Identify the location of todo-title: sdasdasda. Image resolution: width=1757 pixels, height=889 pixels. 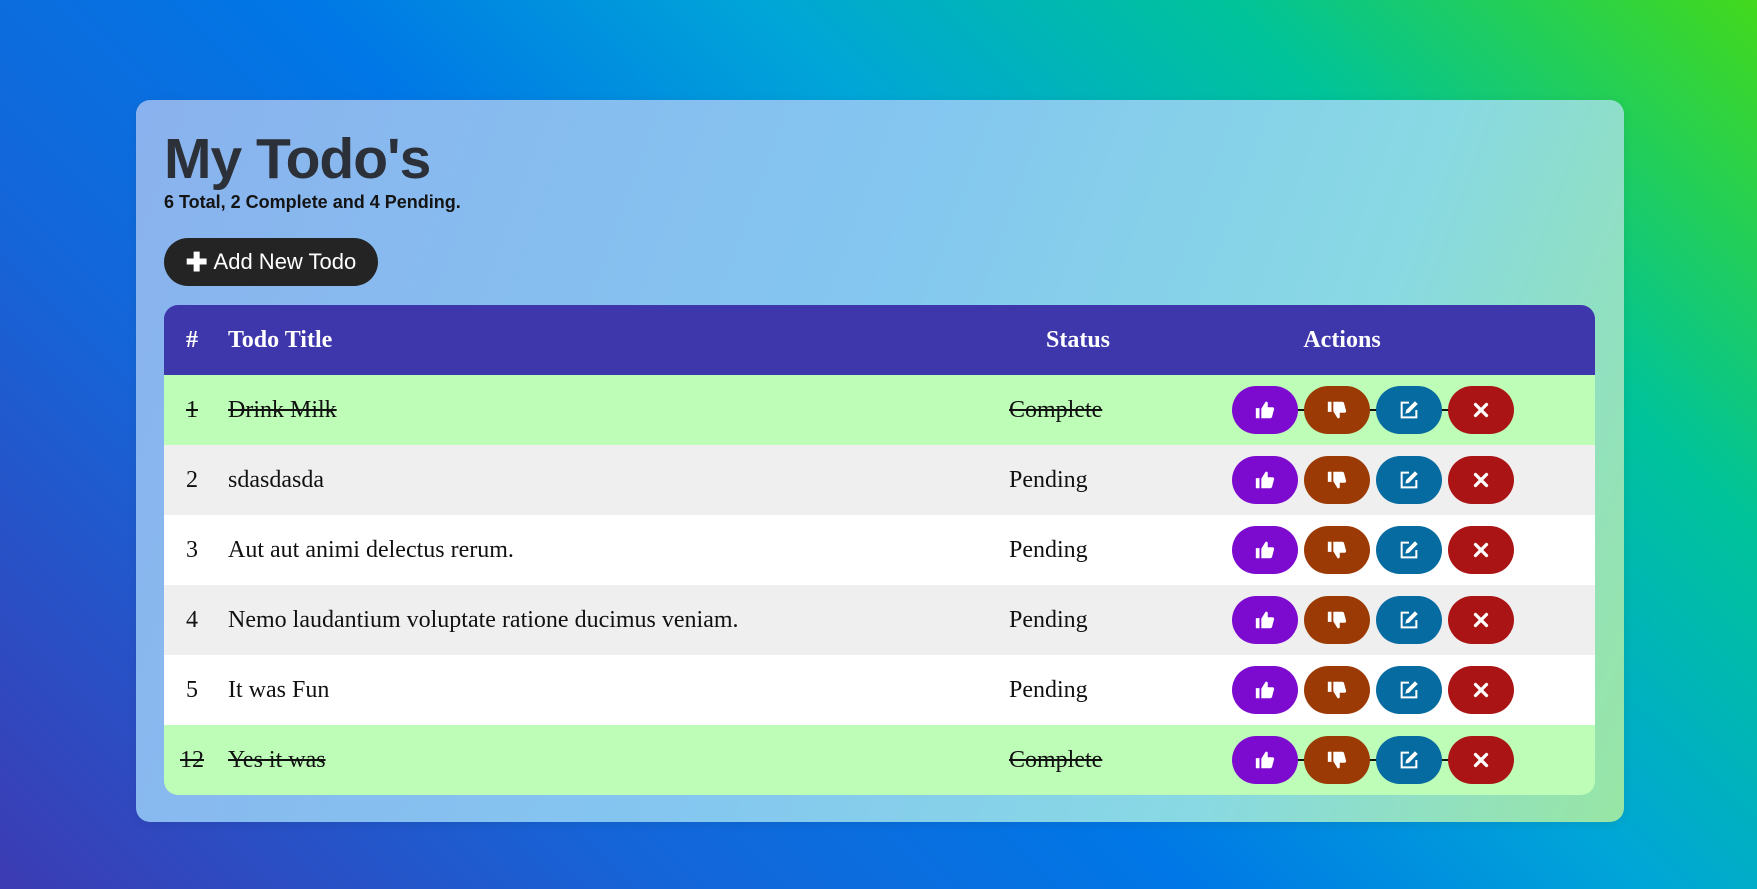
(276, 480).